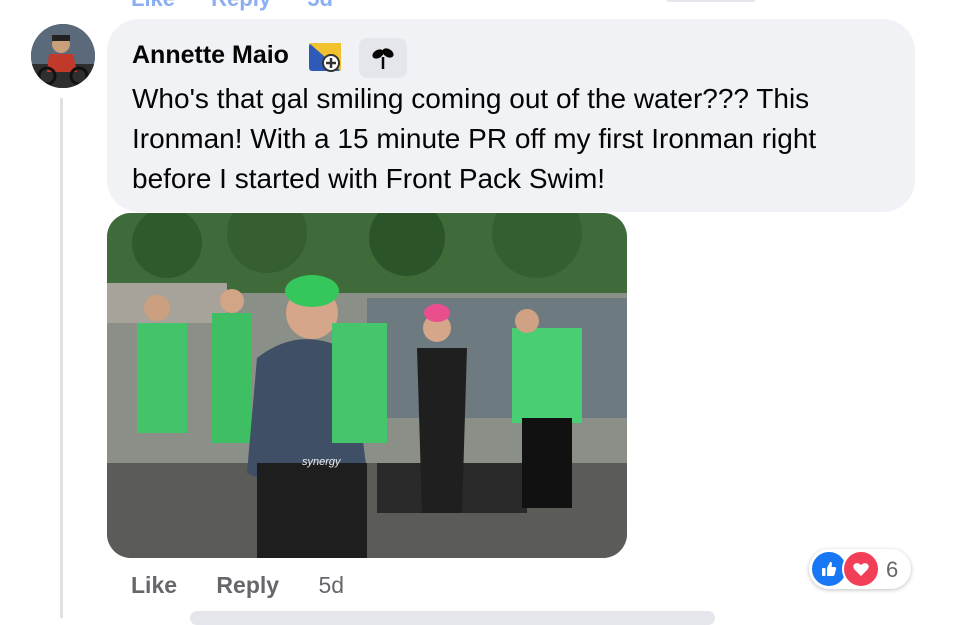  What do you see at coordinates (153, 5) in the screenshot?
I see `previous-like-button: Like` at bounding box center [153, 5].